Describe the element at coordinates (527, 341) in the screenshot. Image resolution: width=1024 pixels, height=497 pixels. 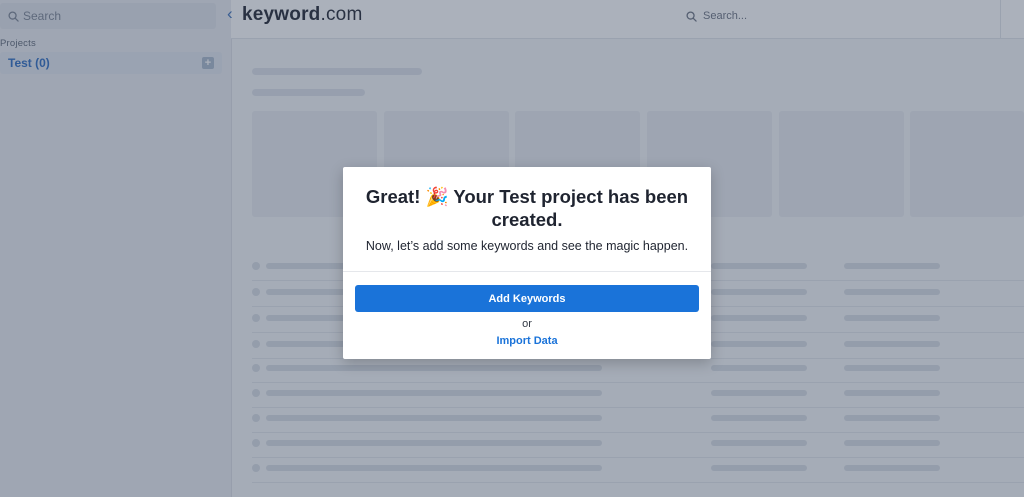
I see `import-data-link: Import Data` at that location.